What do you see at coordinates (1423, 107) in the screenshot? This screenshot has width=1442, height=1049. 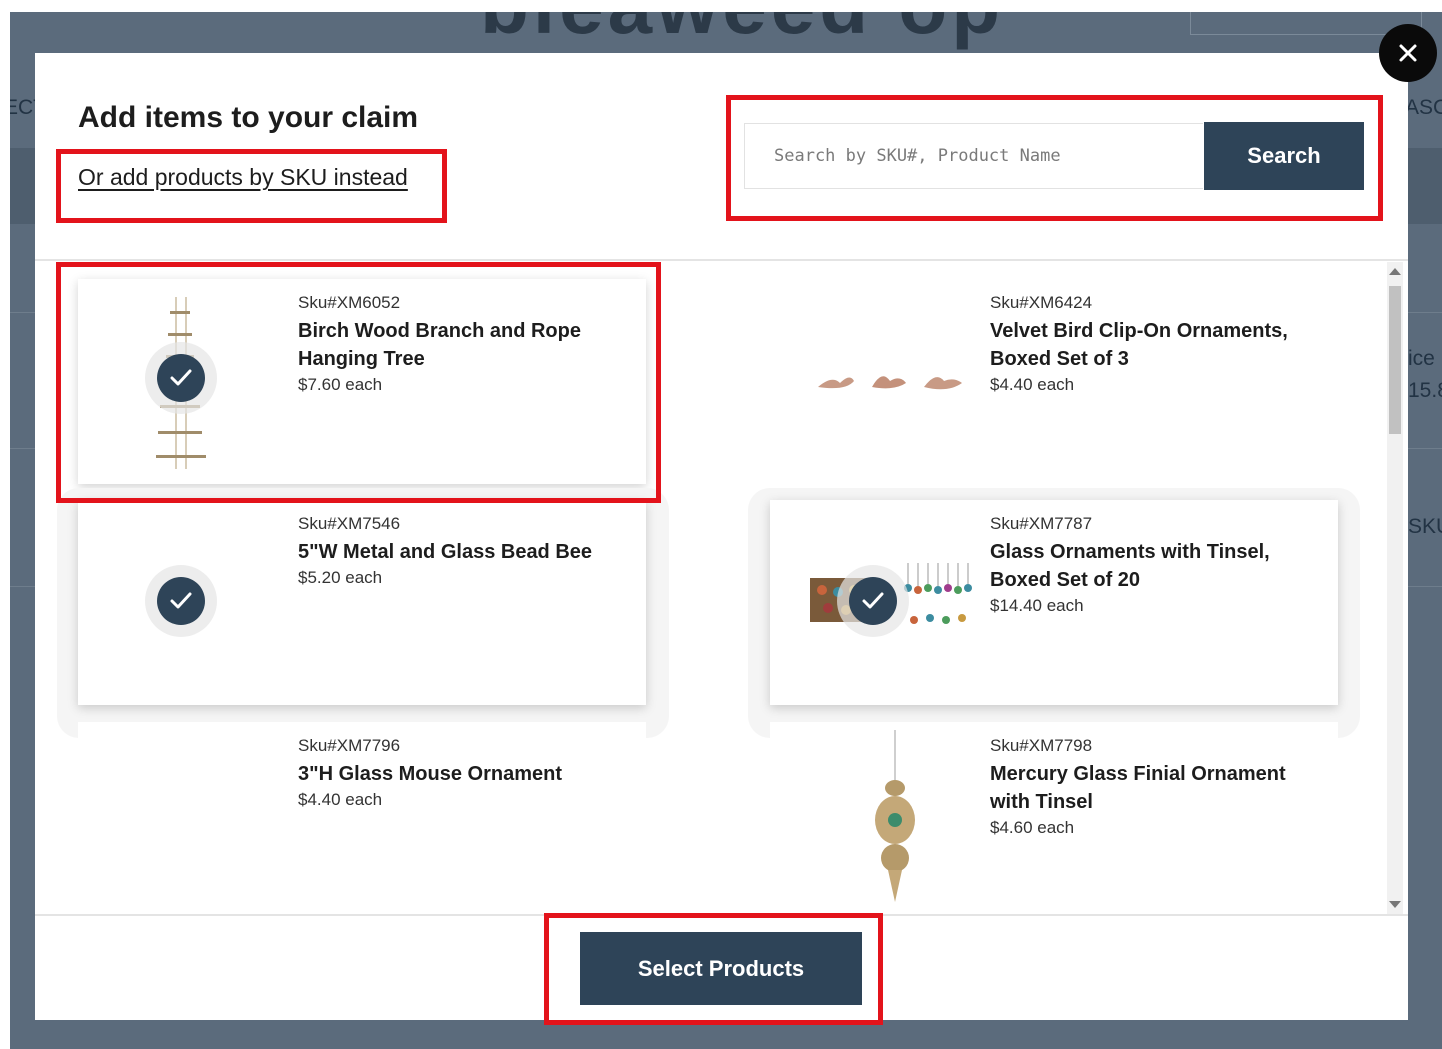 I see `background-text: ASC` at bounding box center [1423, 107].